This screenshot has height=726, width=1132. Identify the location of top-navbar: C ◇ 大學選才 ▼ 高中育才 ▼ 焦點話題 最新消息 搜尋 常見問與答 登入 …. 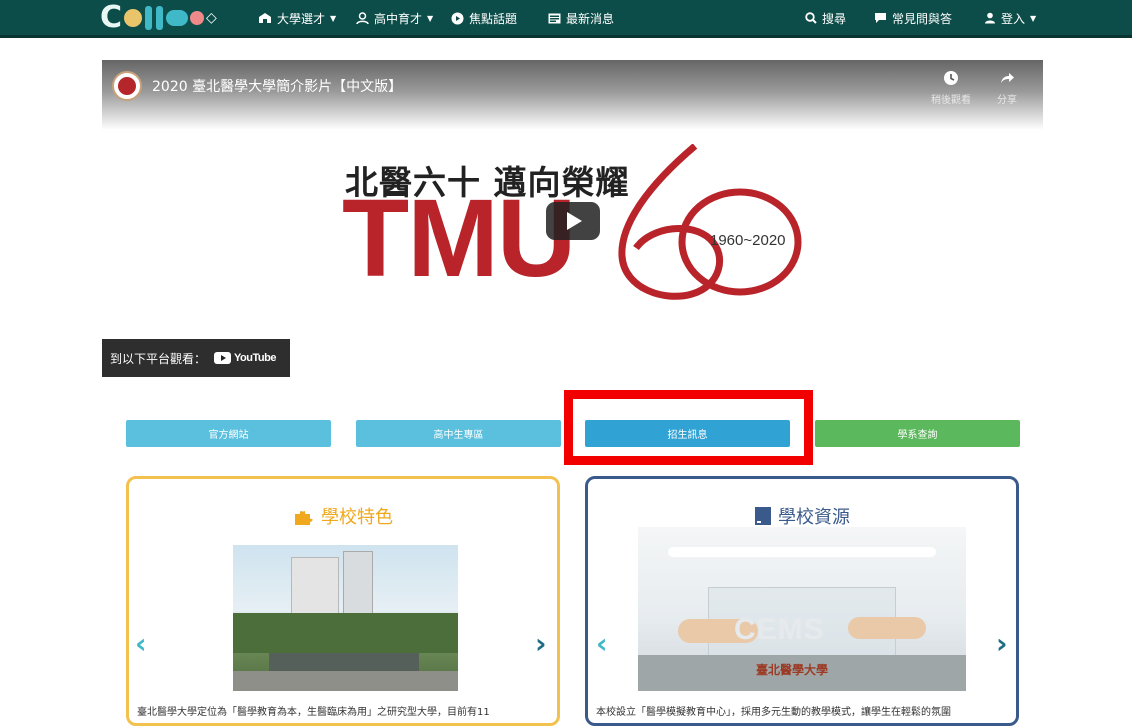
(566, 19).